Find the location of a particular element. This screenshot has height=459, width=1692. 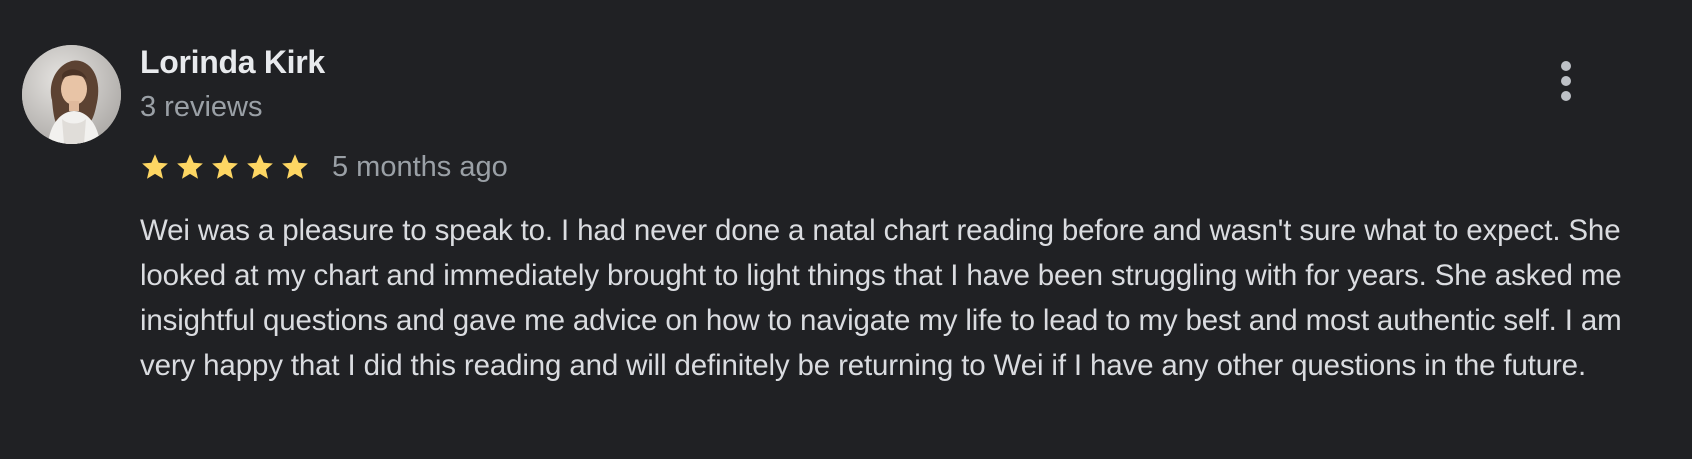

review-count: 3 reviews is located at coordinates (201, 107).